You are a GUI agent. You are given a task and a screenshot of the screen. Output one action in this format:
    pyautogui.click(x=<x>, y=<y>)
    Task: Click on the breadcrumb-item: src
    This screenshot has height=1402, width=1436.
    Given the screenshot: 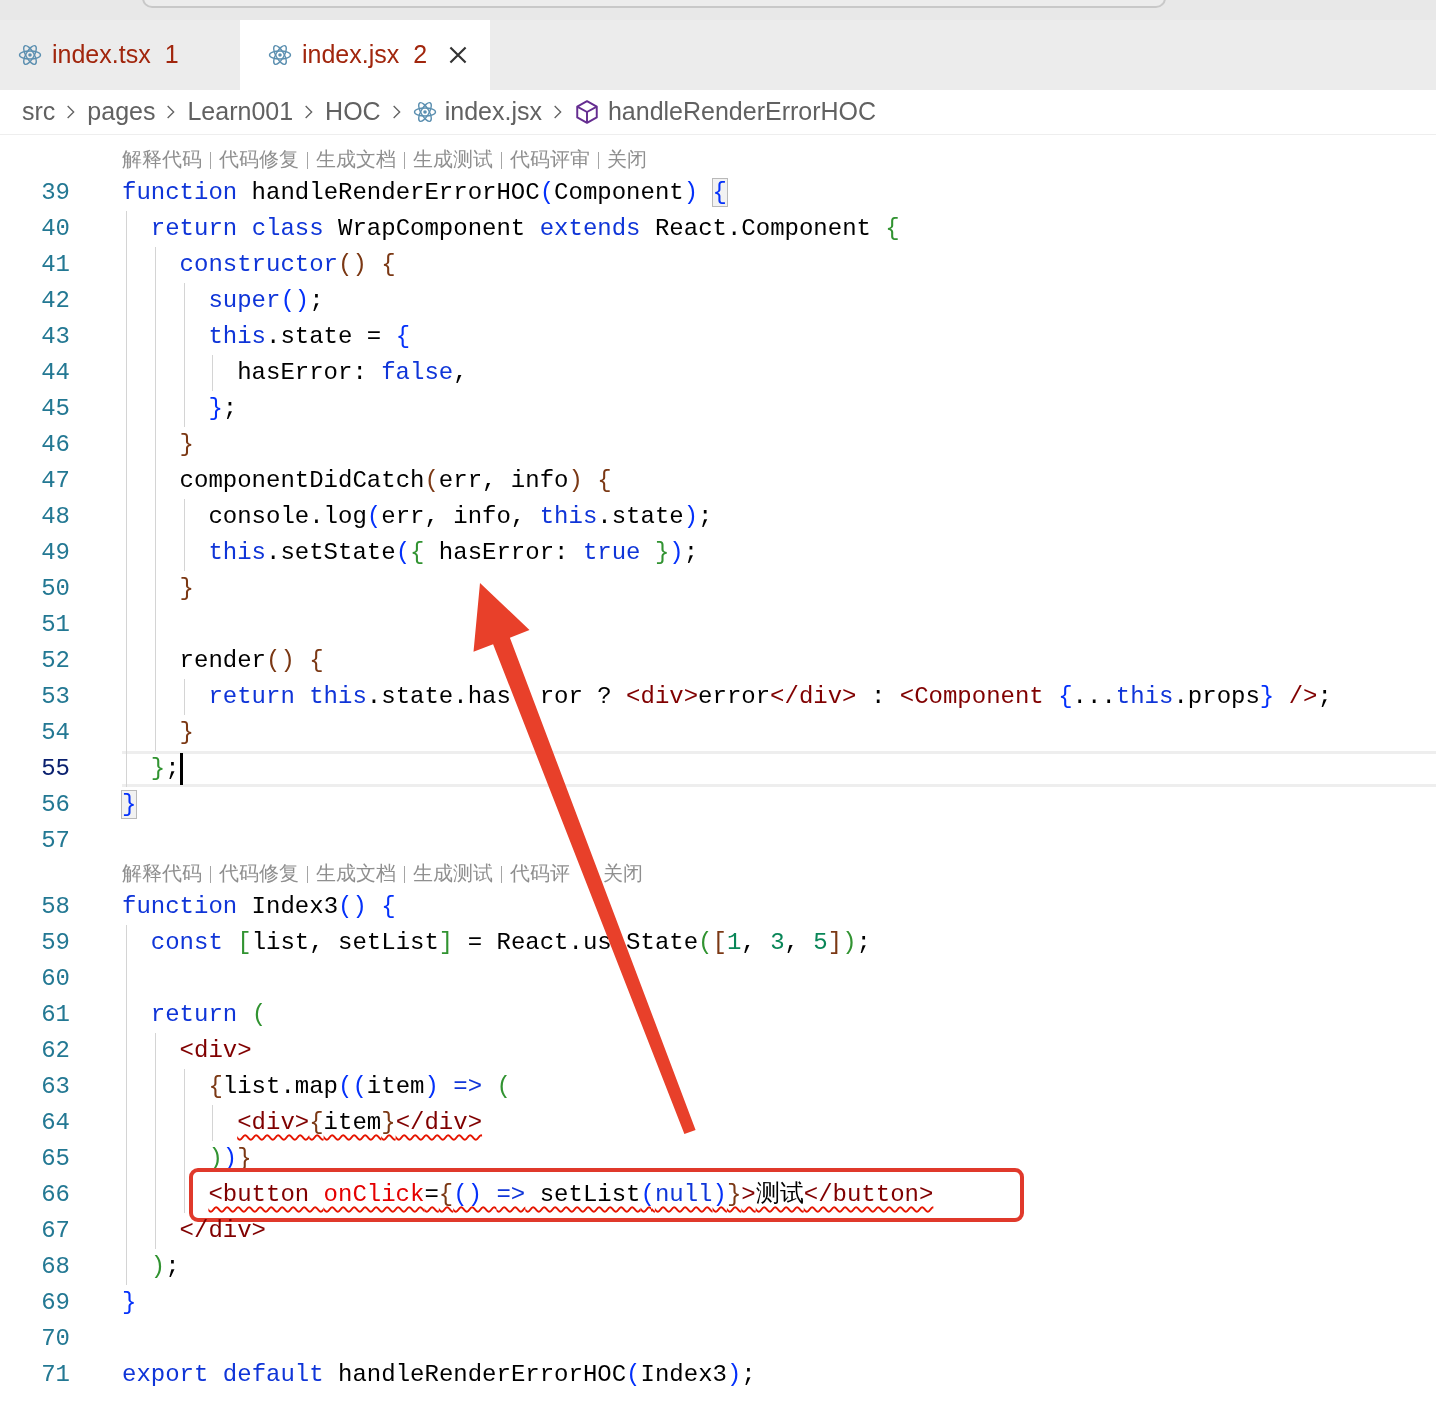 What is the action you would take?
    pyautogui.click(x=39, y=112)
    